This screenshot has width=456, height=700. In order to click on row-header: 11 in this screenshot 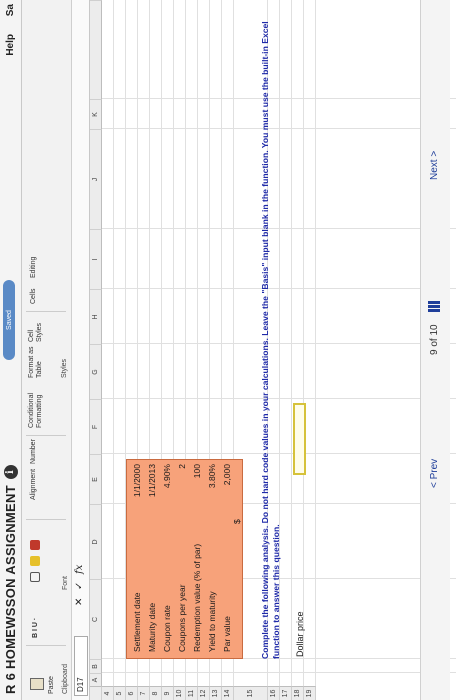, I will do `click(192, 693)`.